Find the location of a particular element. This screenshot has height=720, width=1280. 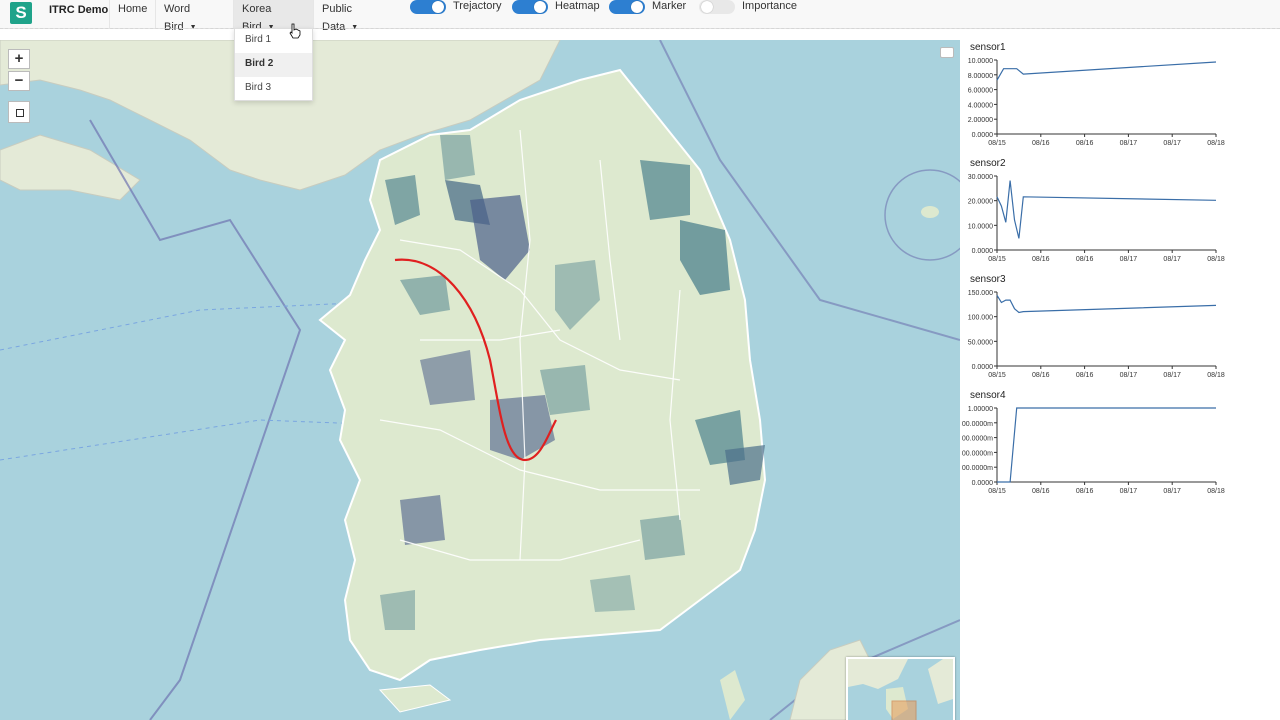

app-logo: S is located at coordinates (21, 13).